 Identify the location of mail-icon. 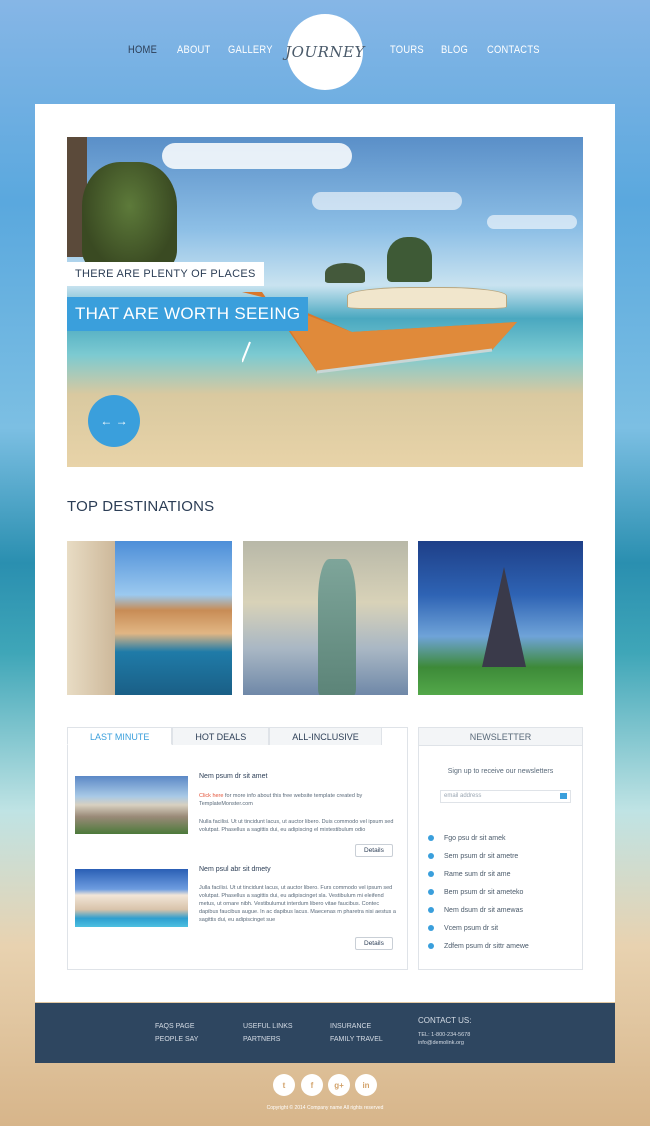
(563, 796).